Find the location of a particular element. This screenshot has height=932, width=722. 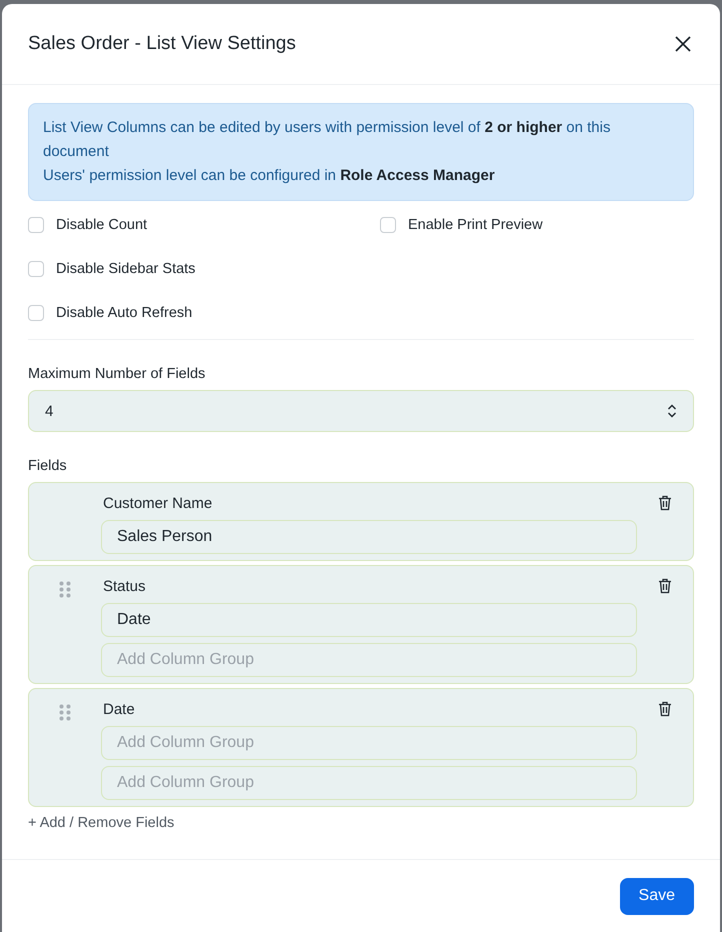

save-button: Save is located at coordinates (657, 896).